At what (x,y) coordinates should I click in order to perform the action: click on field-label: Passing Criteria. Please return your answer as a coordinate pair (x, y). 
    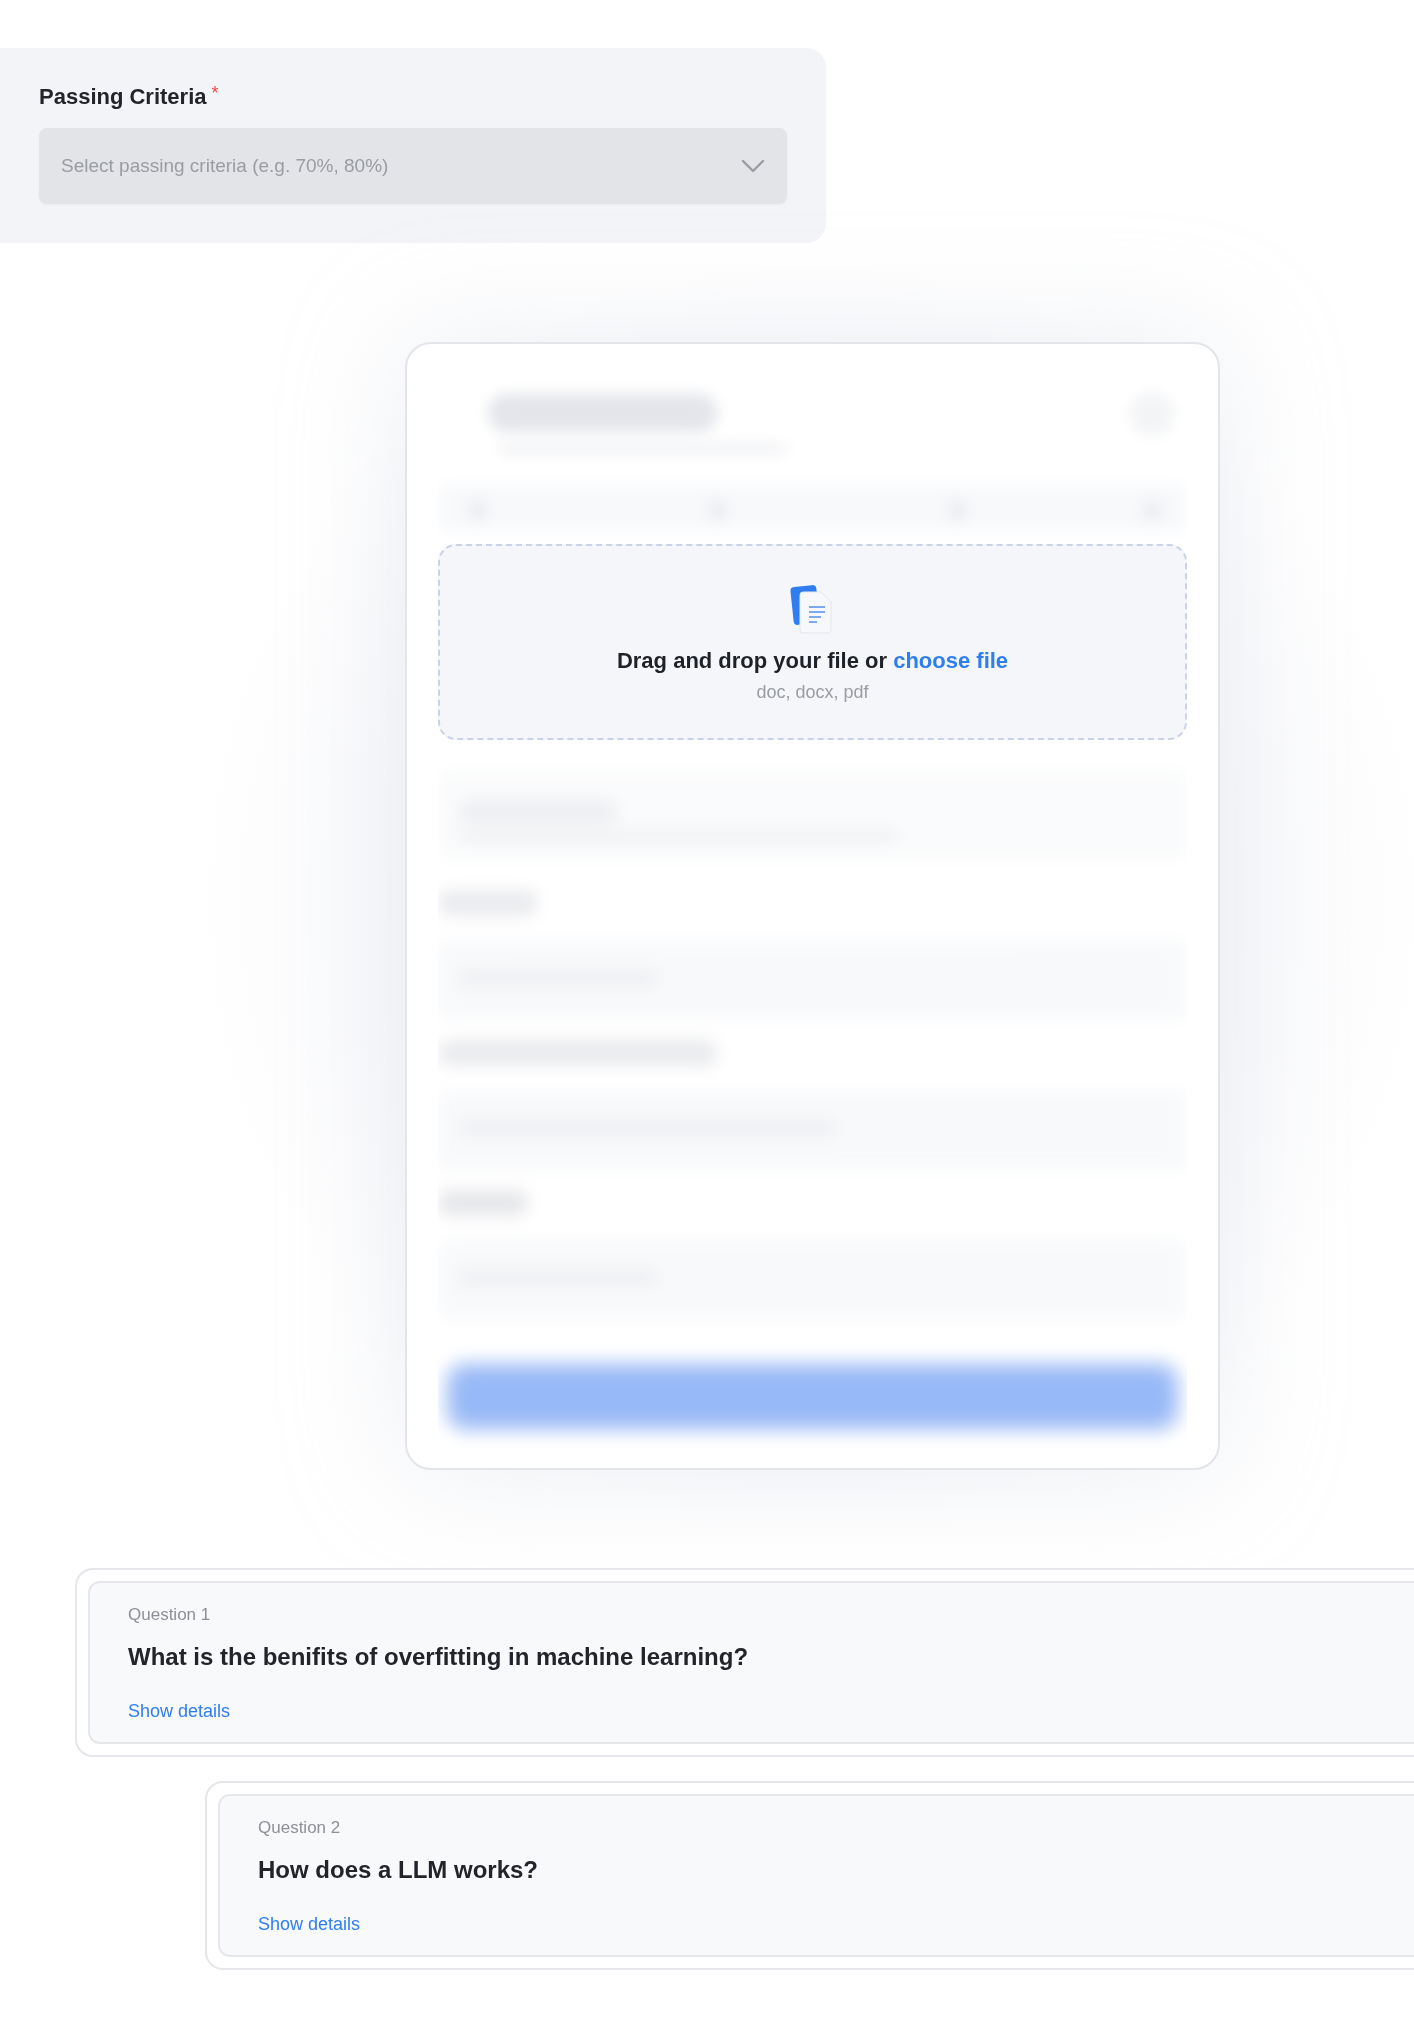
    Looking at the image, I should click on (123, 97).